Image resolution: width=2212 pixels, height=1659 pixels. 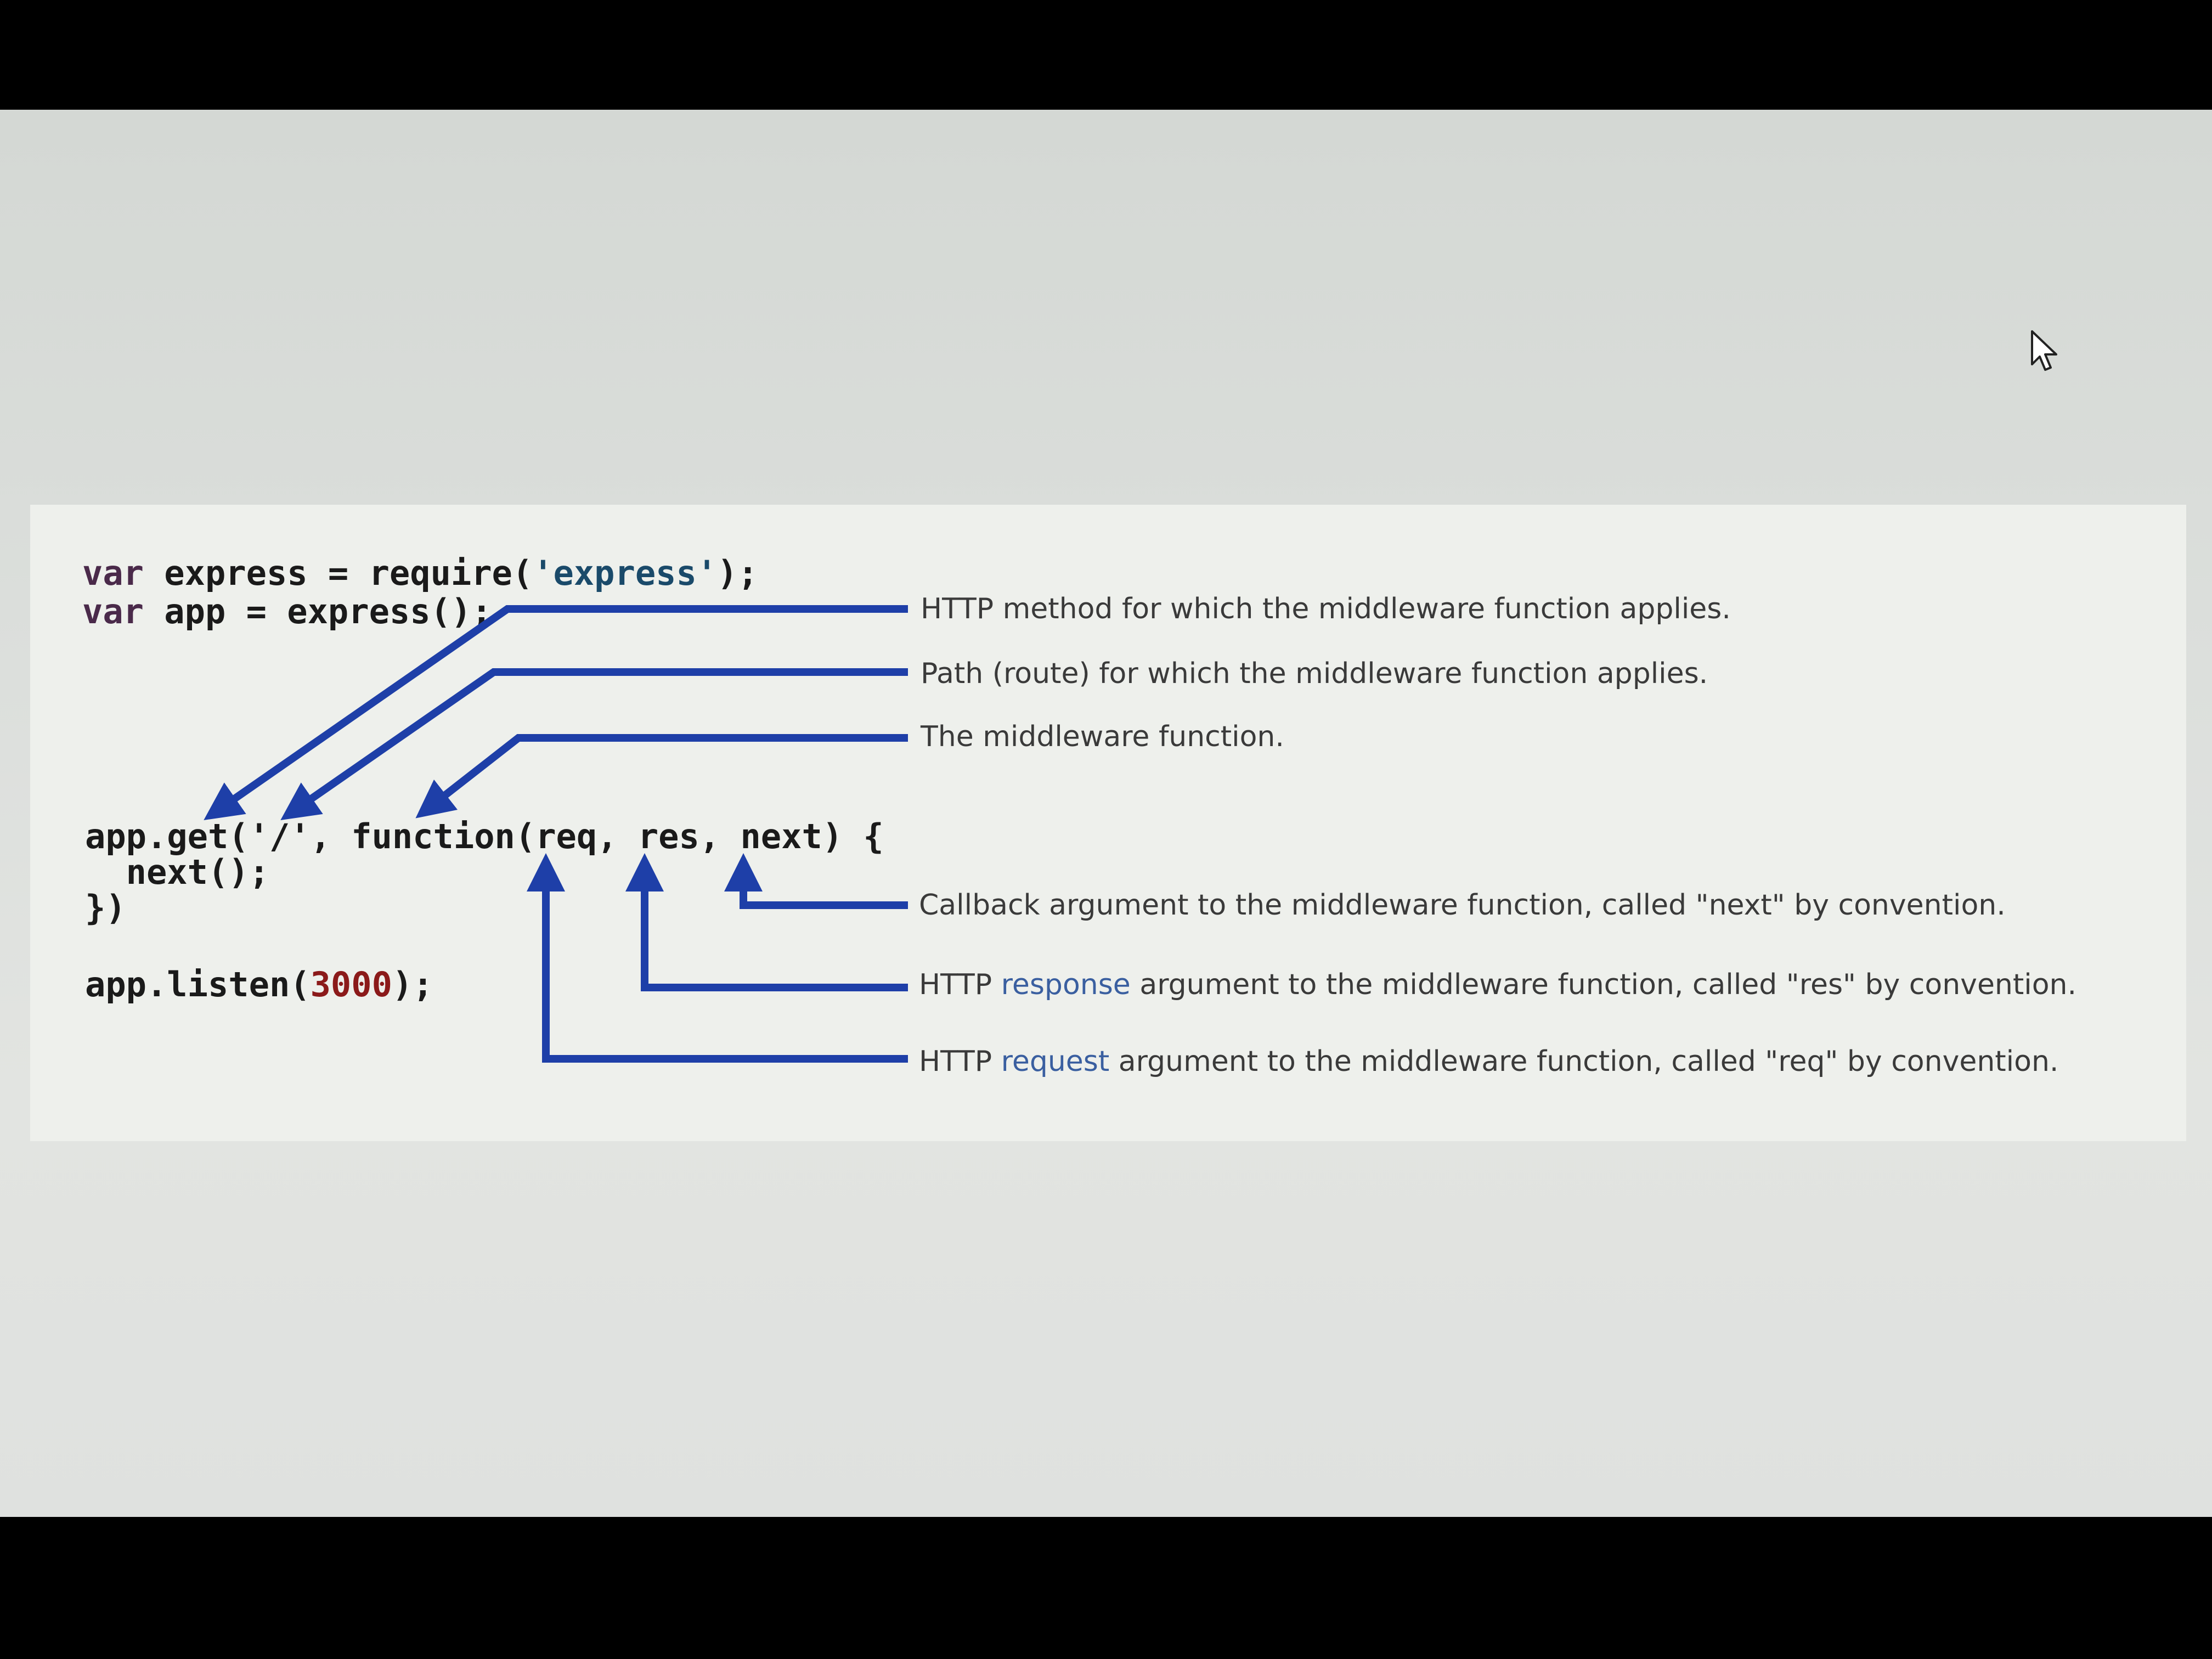 What do you see at coordinates (351, 985) in the screenshot?
I see `number-literal: 3000` at bounding box center [351, 985].